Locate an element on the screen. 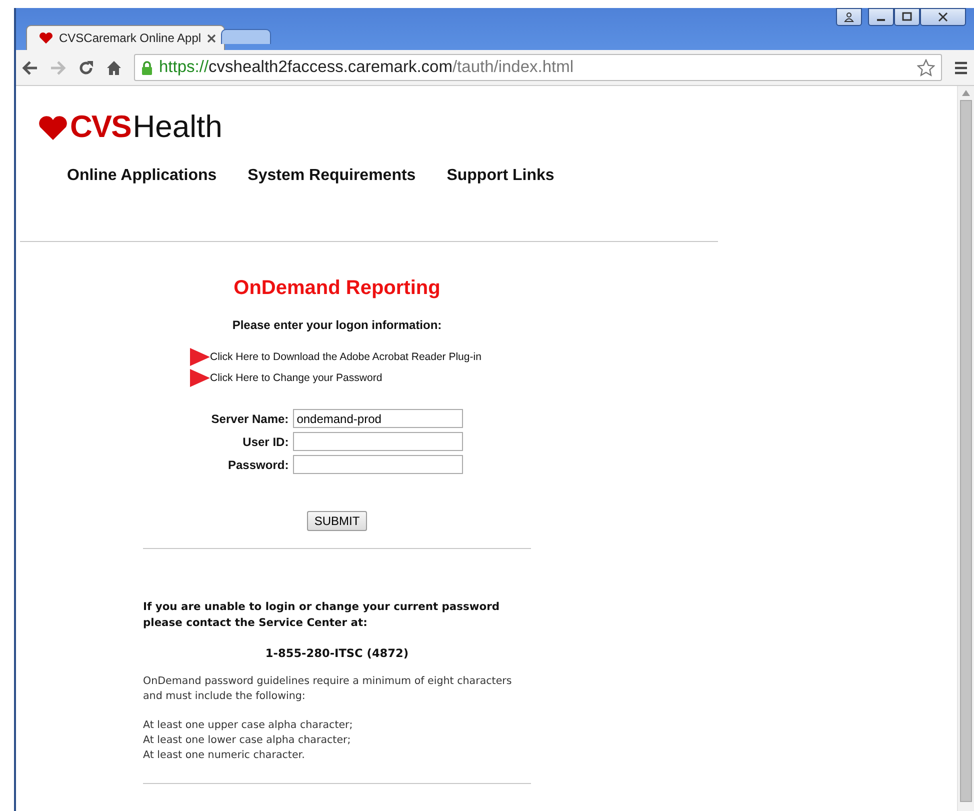 The image size is (974, 811). home-icon is located at coordinates (114, 68).